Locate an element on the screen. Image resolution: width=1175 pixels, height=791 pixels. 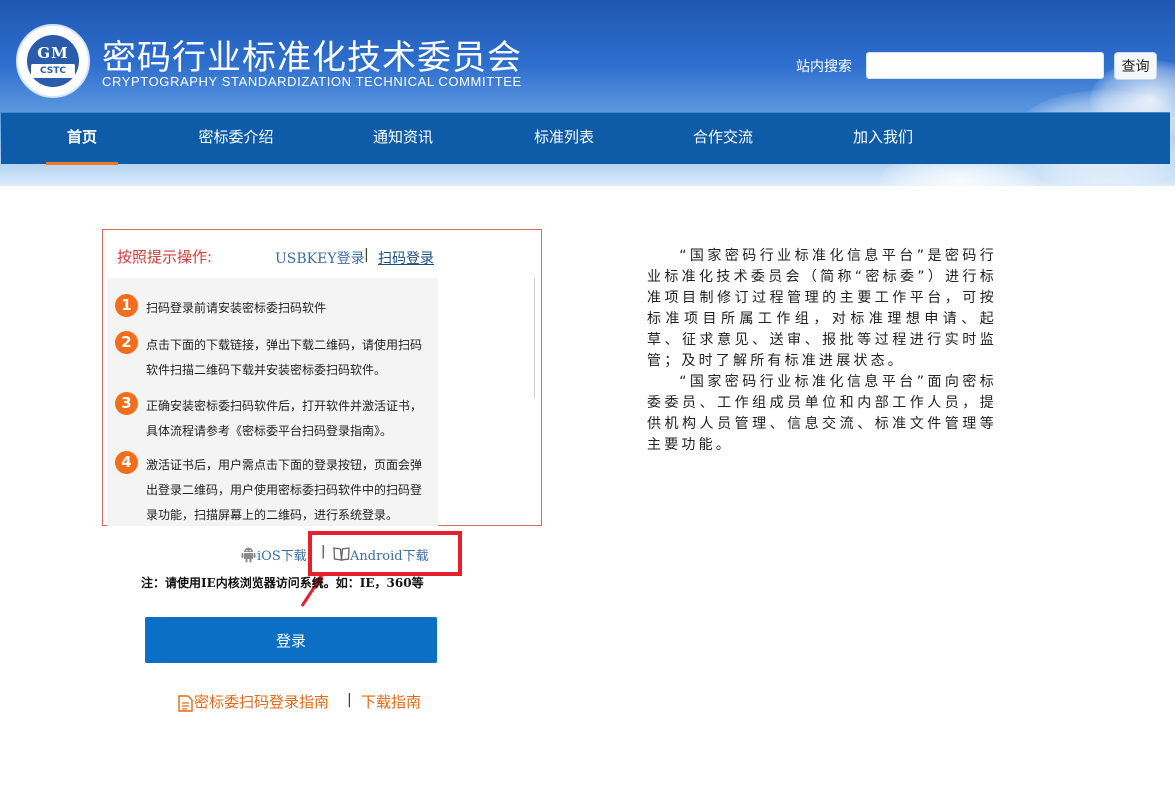
nav-item-about: 密标委介绍 is located at coordinates (236, 139).